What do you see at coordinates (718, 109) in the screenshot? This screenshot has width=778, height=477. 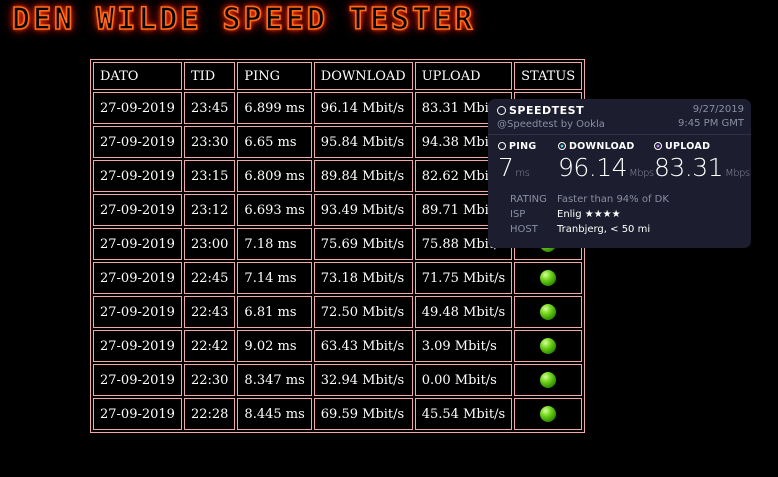 I see `test-date: 9/27/2019` at bounding box center [718, 109].